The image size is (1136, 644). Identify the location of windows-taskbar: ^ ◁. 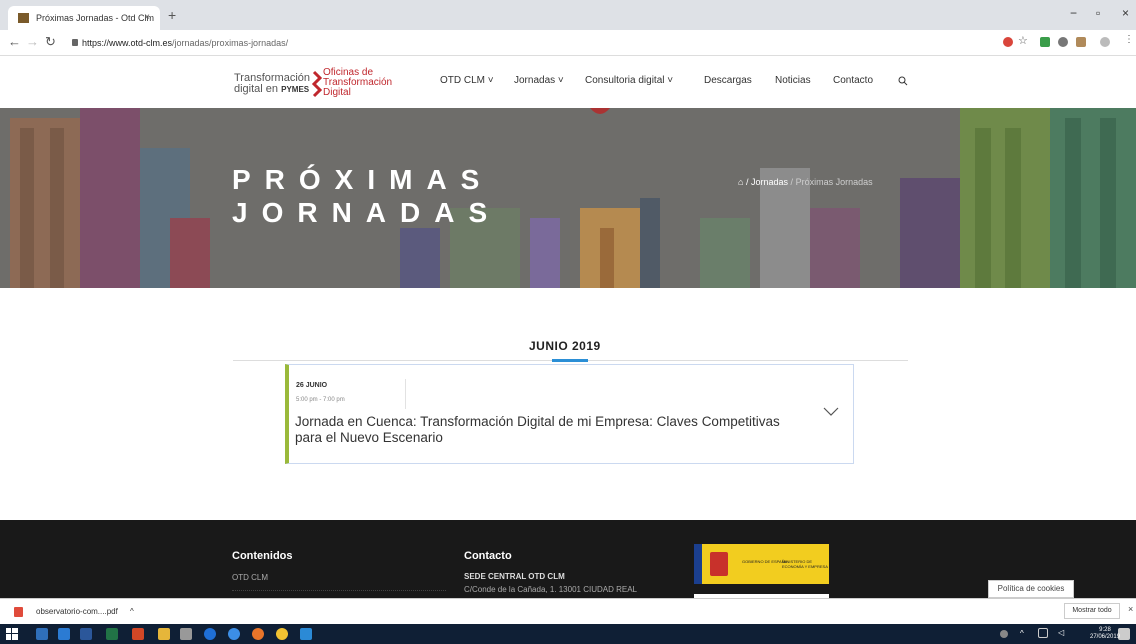
(568, 634).